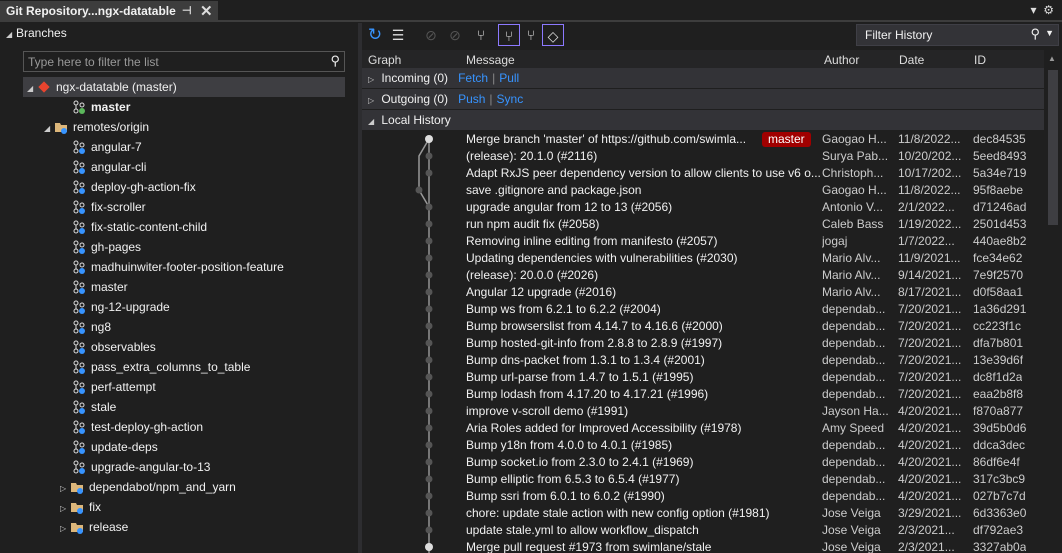 The width and height of the screenshot is (1062, 553). Describe the element at coordinates (134, 187) in the screenshot. I see `remote-branch-item: deploy-gh-action-fix` at that location.